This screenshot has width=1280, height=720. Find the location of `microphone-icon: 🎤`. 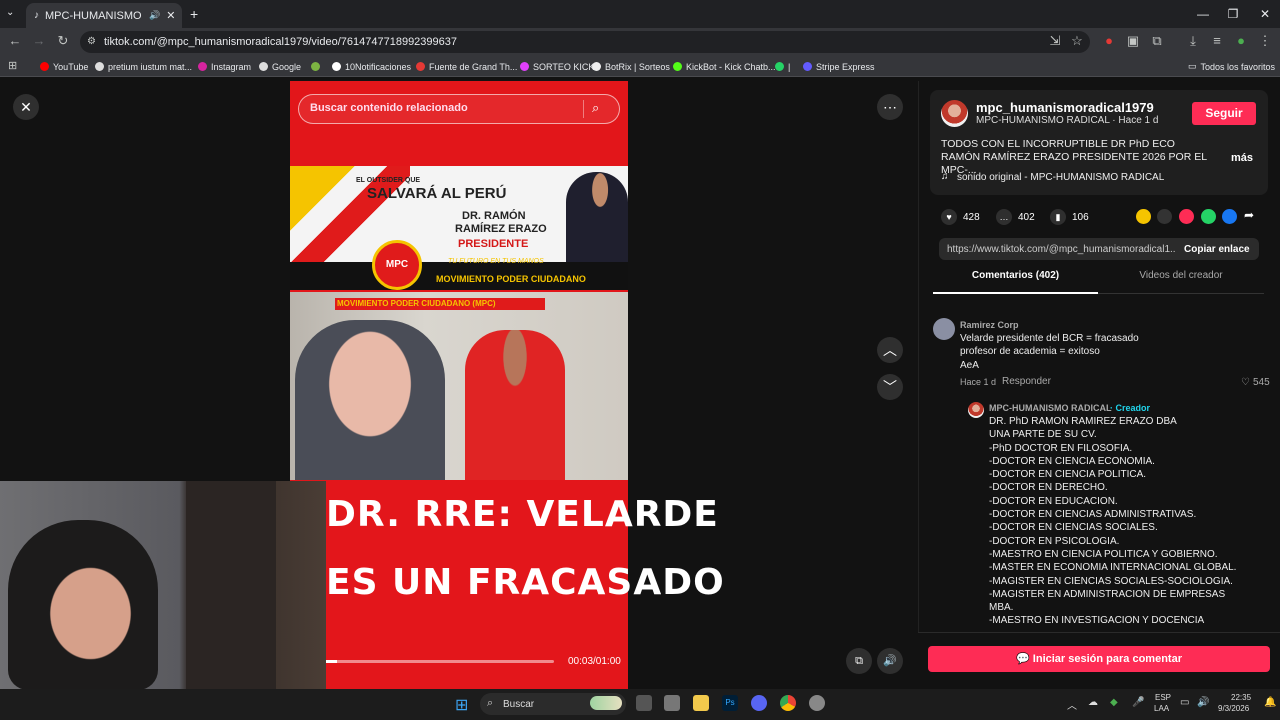

microphone-icon: 🎤 is located at coordinates (1138, 702).